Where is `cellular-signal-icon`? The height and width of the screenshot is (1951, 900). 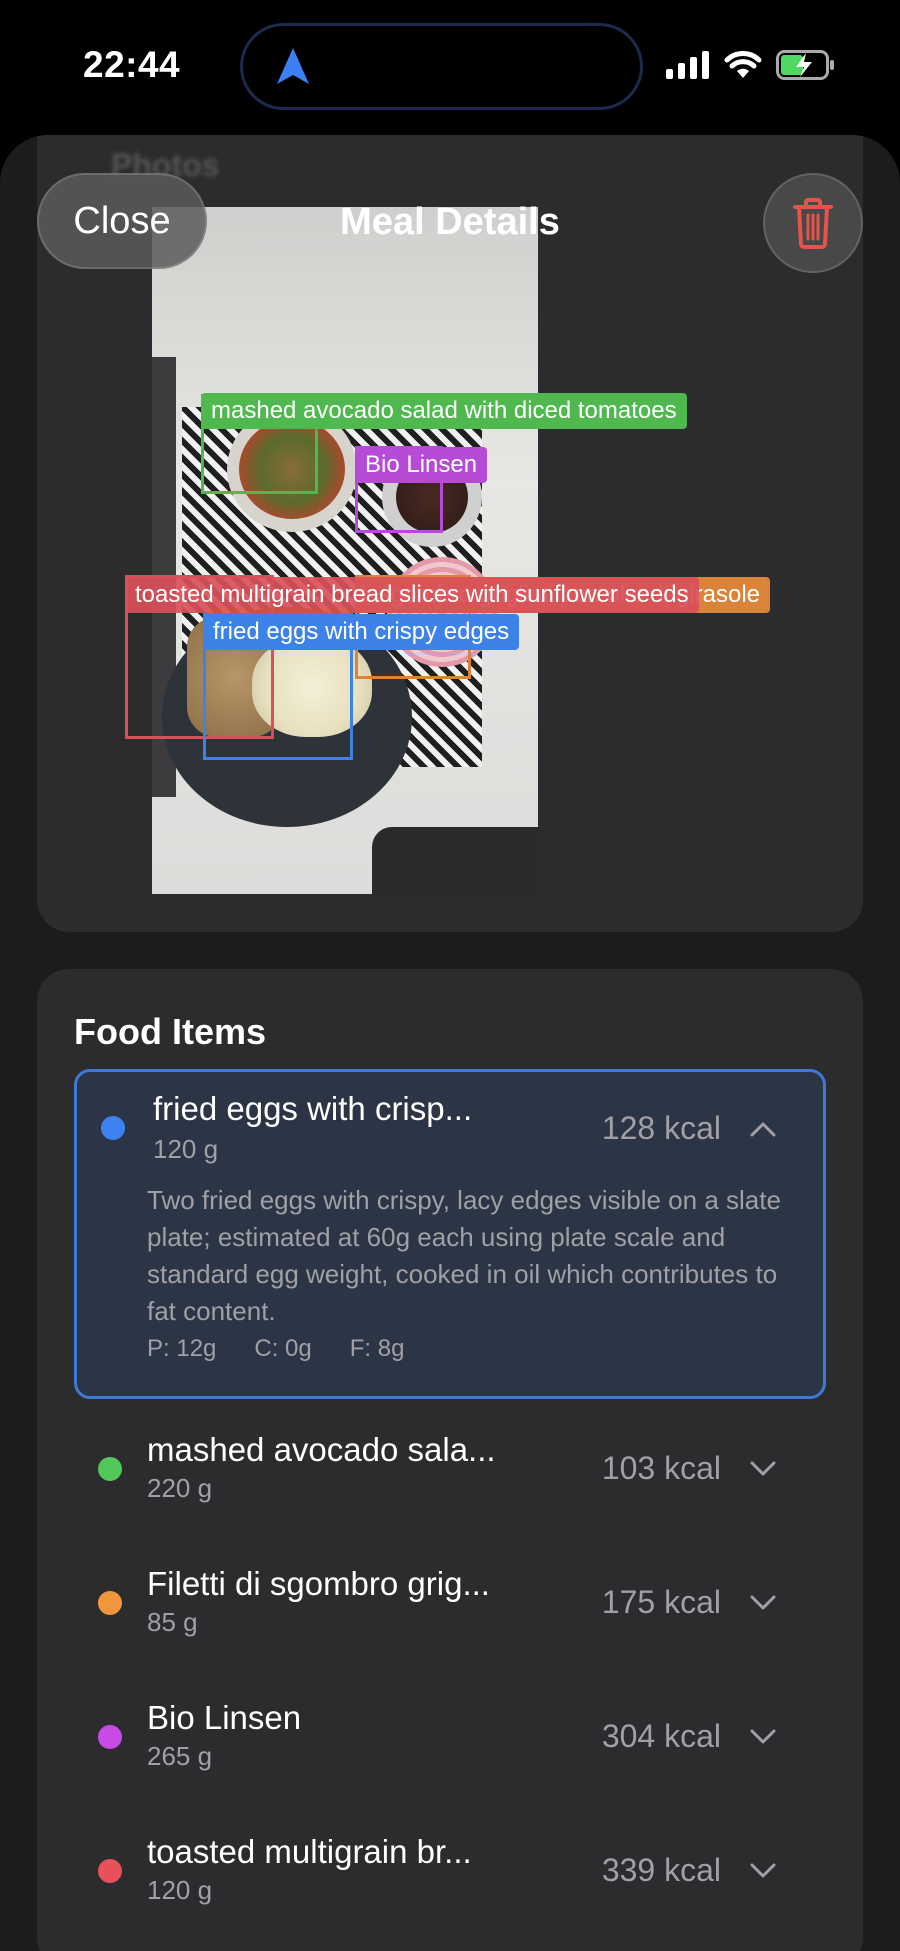 cellular-signal-icon is located at coordinates (687, 65).